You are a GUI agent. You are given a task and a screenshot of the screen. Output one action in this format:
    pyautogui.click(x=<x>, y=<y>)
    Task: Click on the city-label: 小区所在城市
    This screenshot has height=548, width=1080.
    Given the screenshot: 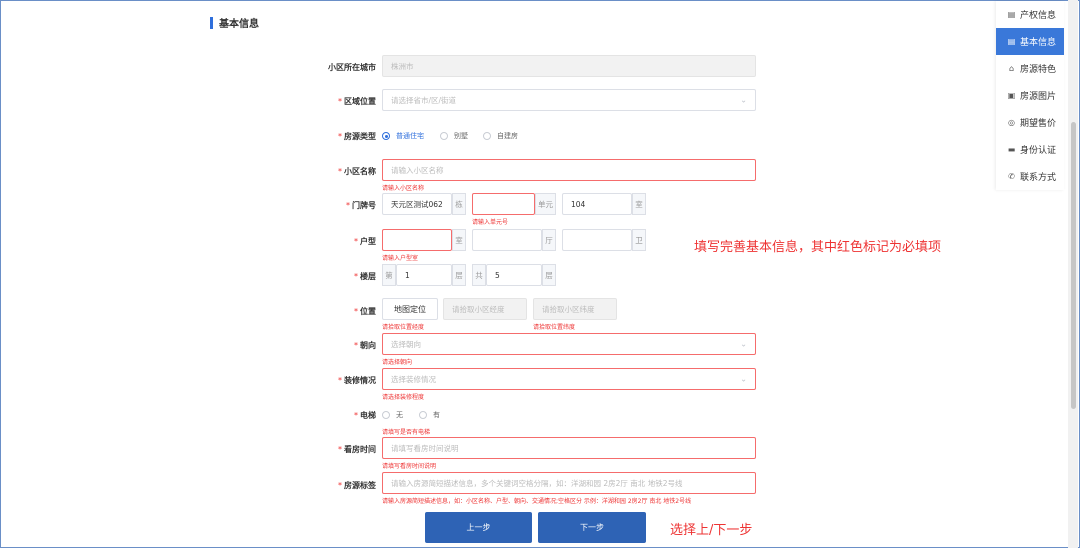 What is the action you would take?
    pyautogui.click(x=352, y=67)
    